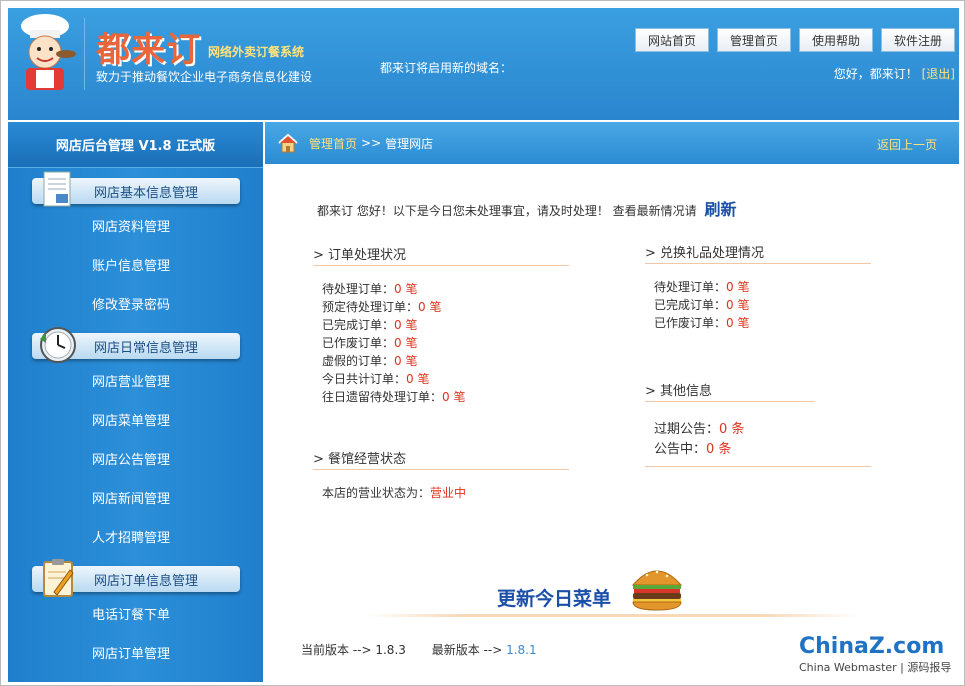 Image resolution: width=965 pixels, height=686 pixels. Describe the element at coordinates (441, 255) in the screenshot. I see `section-title: > 订单处理状况` at that location.